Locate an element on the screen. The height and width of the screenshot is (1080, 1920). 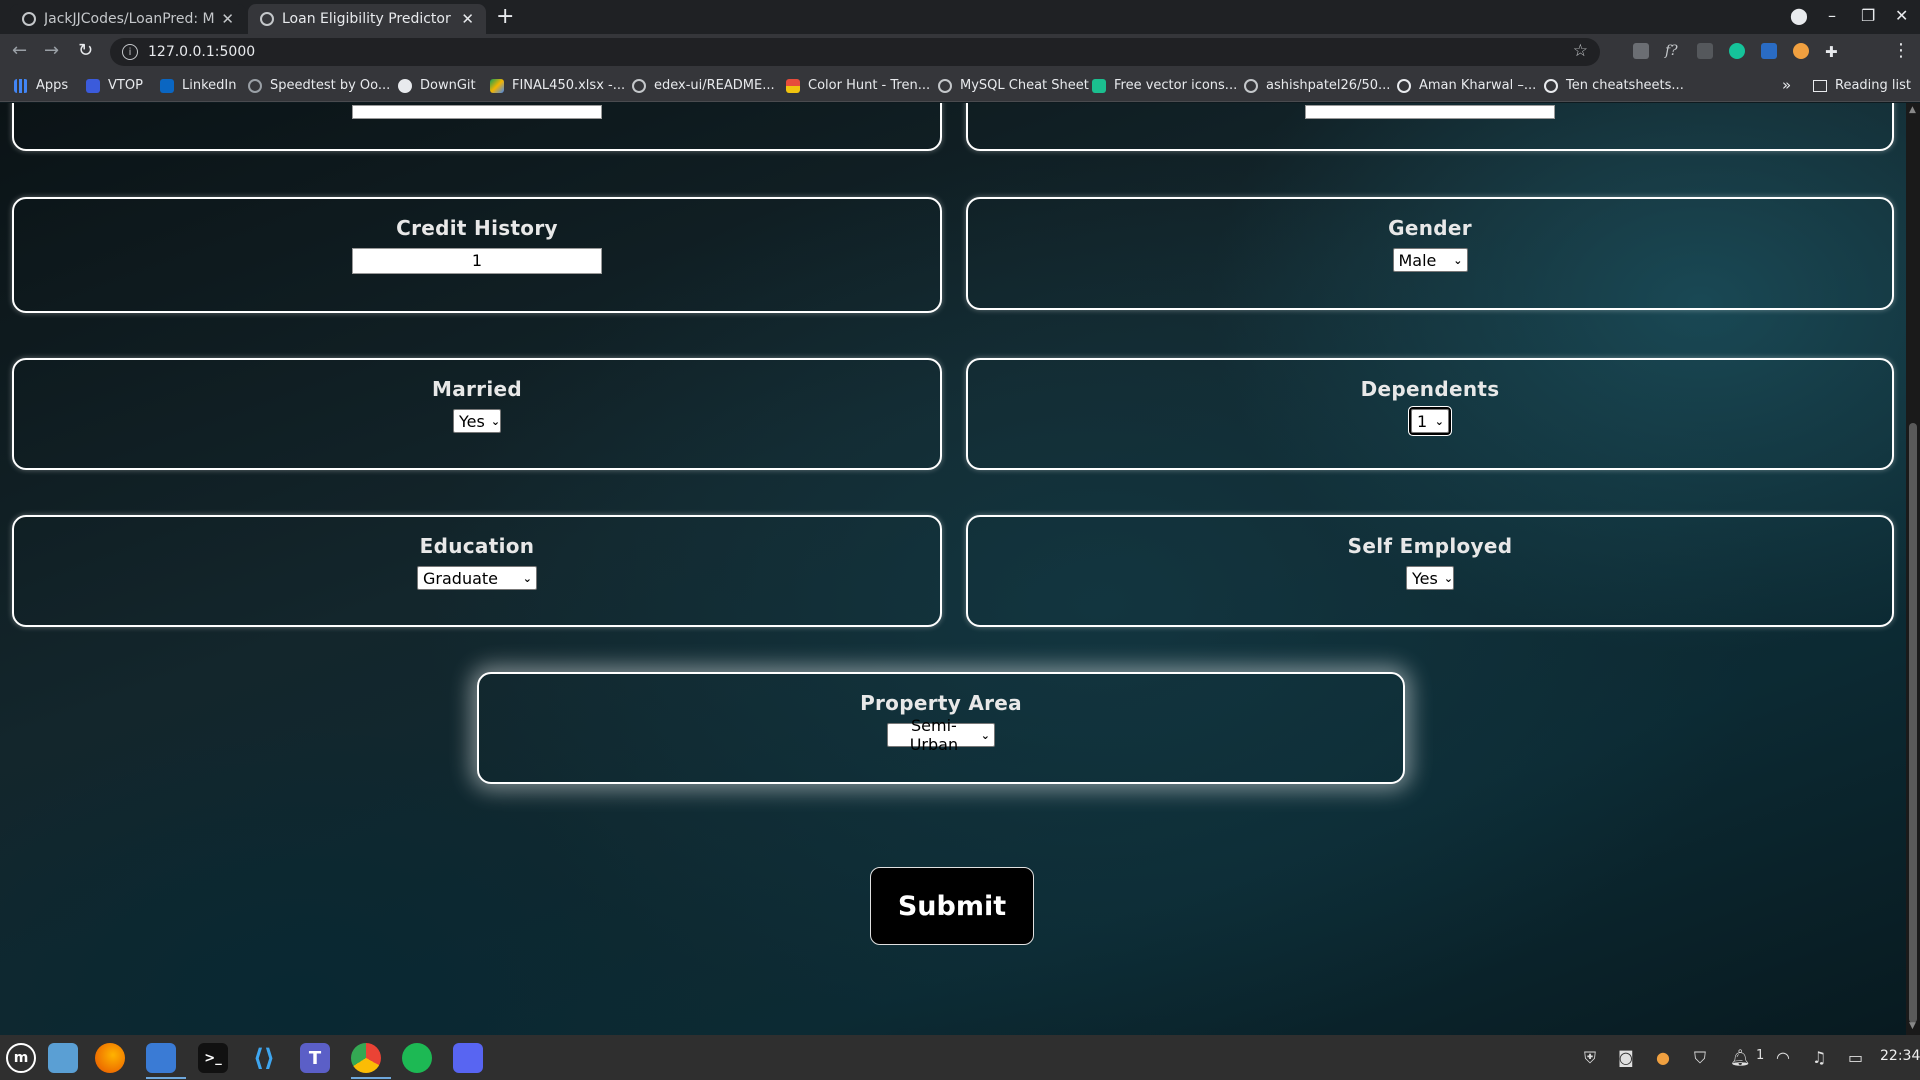
reading-list-icon is located at coordinates (1820, 85).